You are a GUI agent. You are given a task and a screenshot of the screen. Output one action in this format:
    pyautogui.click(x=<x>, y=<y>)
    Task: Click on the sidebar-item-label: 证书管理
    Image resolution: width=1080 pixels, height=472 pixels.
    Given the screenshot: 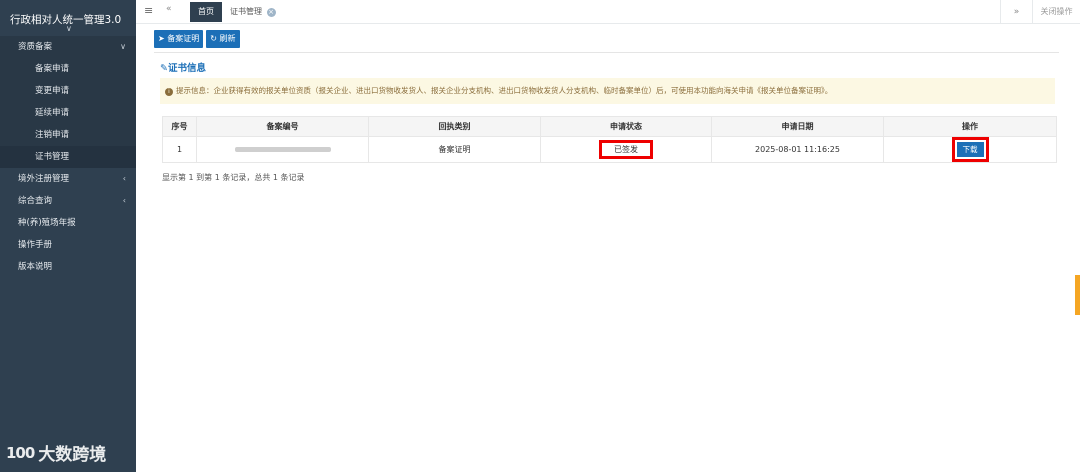 What is the action you would take?
    pyautogui.click(x=52, y=157)
    